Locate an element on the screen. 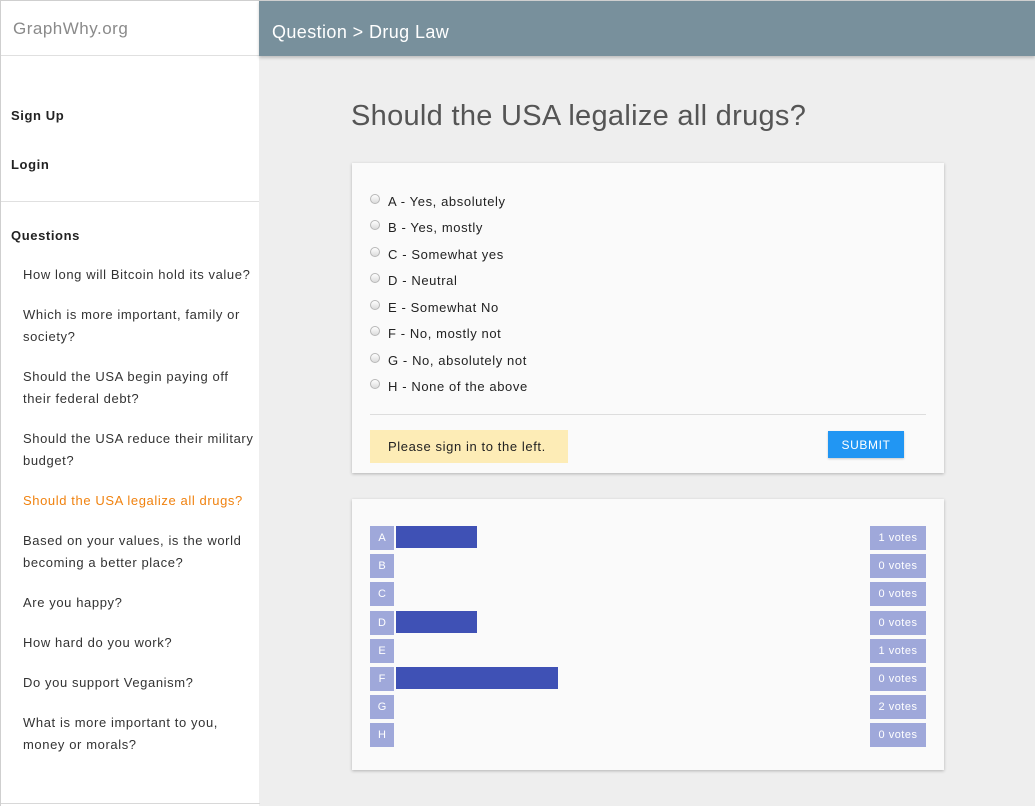  answer-option: H - None of the above is located at coordinates (449, 386).